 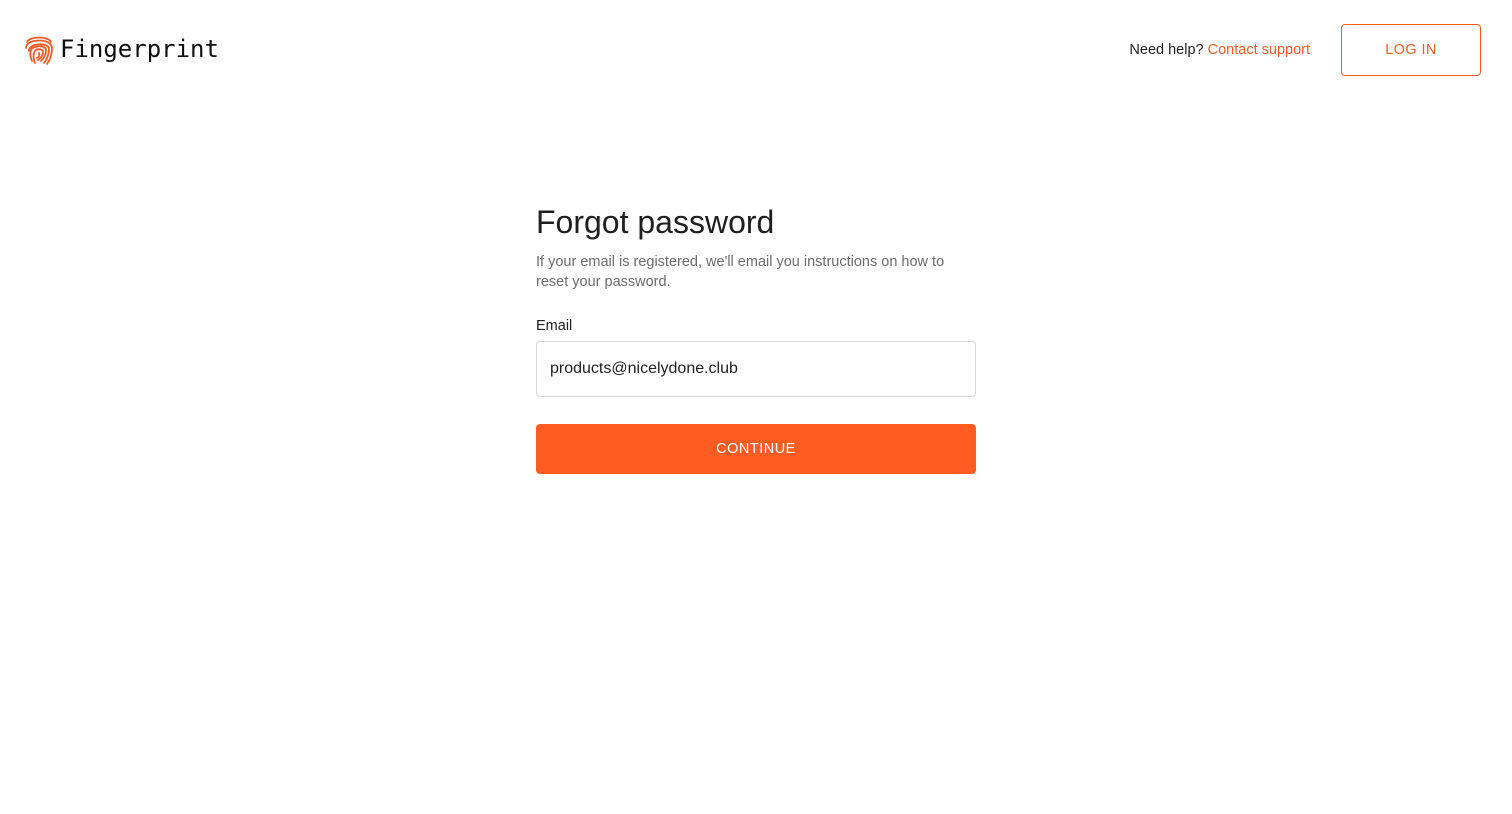 I want to click on email-label: Email, so click(x=554, y=326).